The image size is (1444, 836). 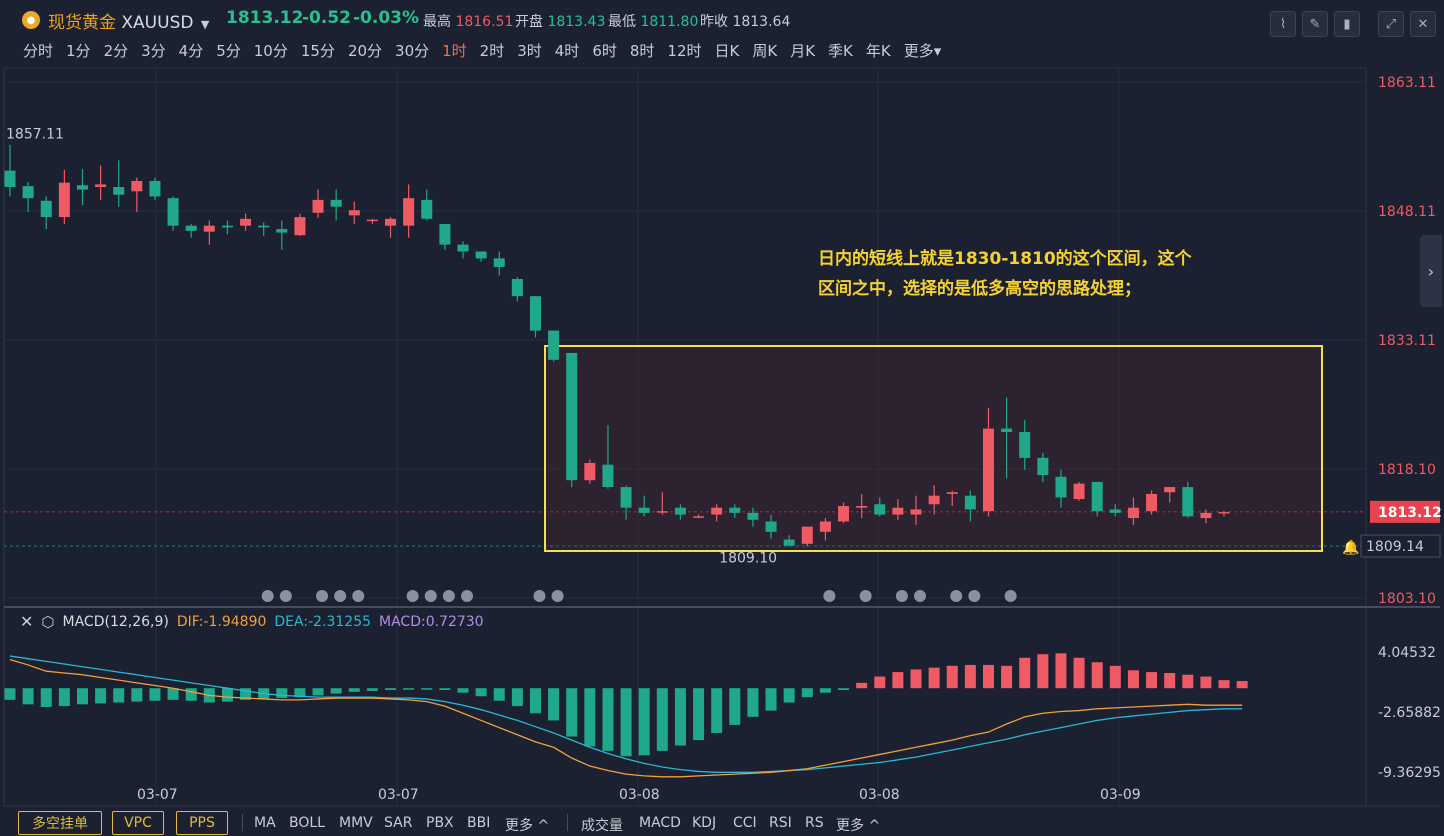 I want to click on macd-dif: DIF:-1.94890, so click(x=221, y=621).